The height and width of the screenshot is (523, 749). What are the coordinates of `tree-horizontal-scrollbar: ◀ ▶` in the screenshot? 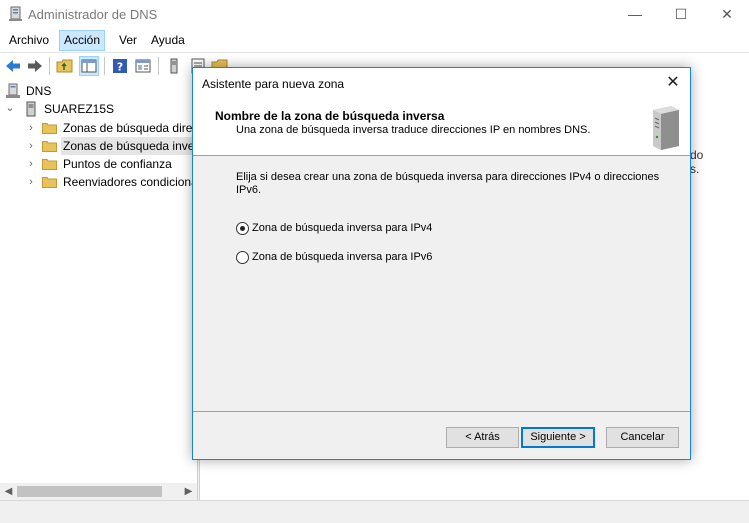 It's located at (98, 491).